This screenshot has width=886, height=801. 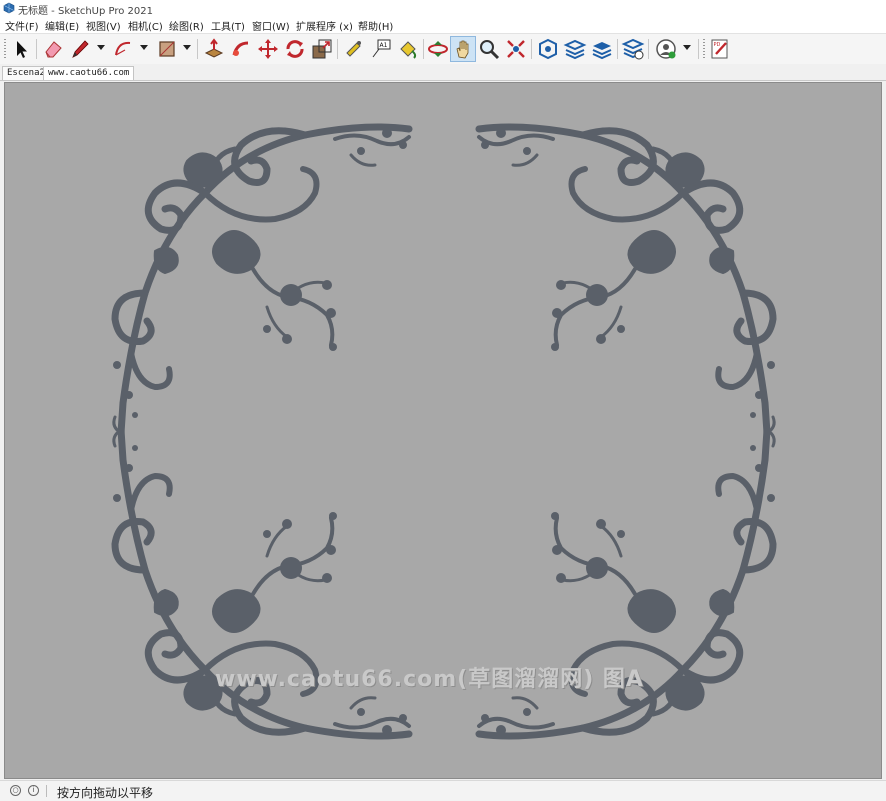 I want to click on zoom-extents-icon, so click(x=516, y=49).